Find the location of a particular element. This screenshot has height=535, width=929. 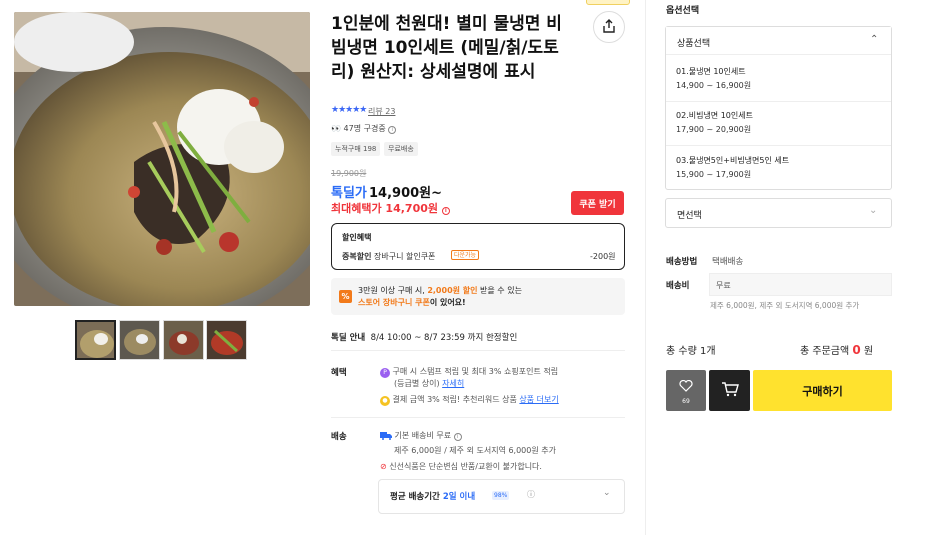

cart-icon is located at coordinates (730, 391).